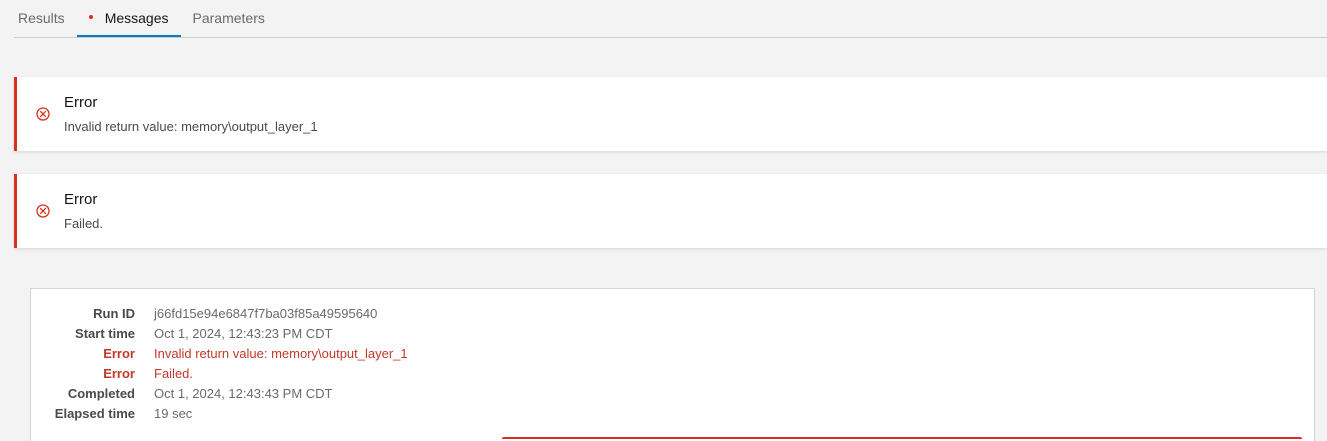 This screenshot has height=441, width=1327. I want to click on notice-message: Failed., so click(84, 223).